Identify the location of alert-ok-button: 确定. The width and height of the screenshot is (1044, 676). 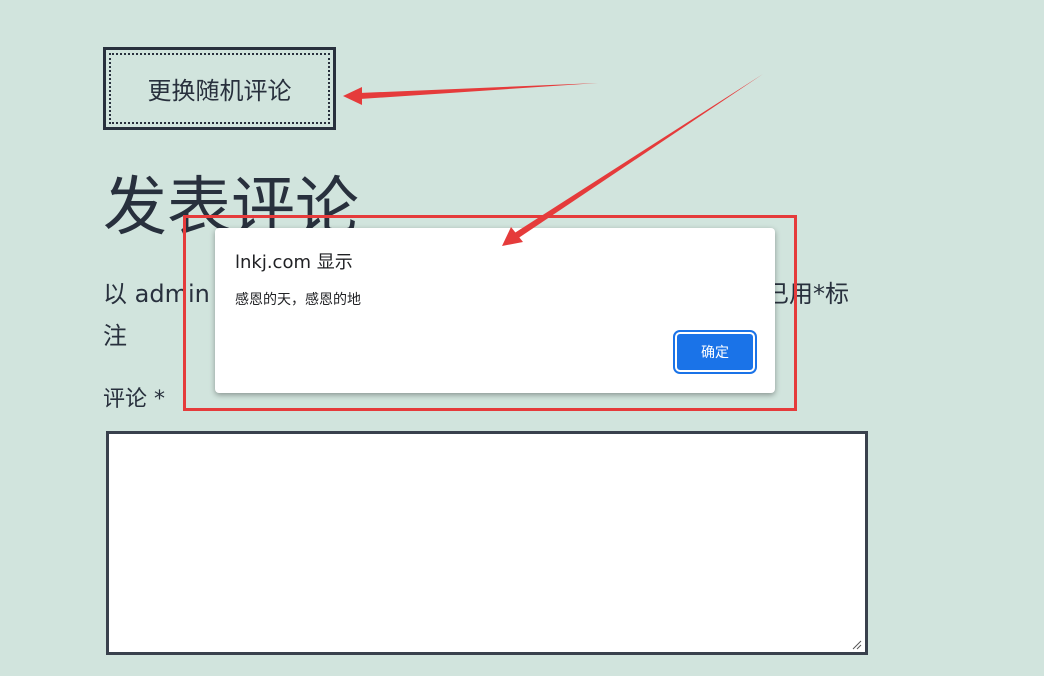
(715, 352).